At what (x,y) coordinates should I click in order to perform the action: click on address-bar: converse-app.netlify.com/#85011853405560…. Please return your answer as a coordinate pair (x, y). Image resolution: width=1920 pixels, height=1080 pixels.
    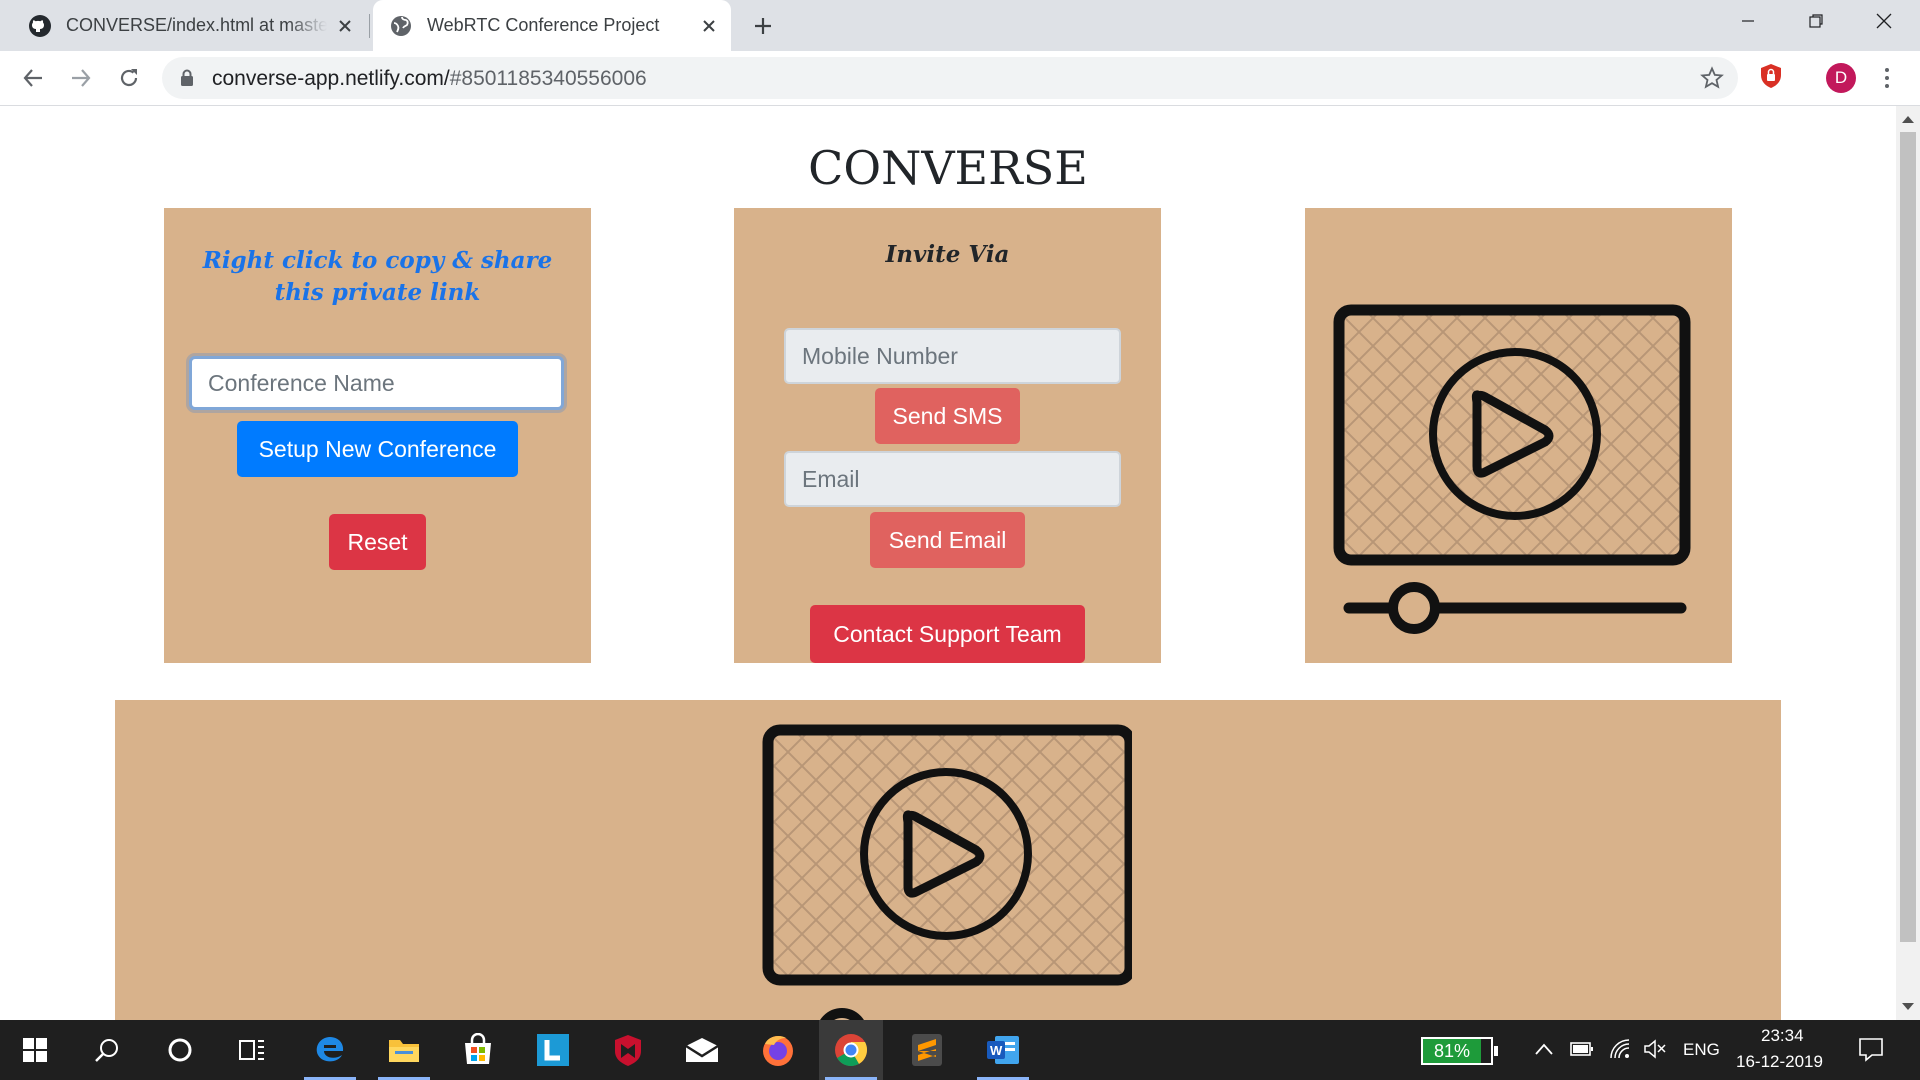
    Looking at the image, I should click on (950, 78).